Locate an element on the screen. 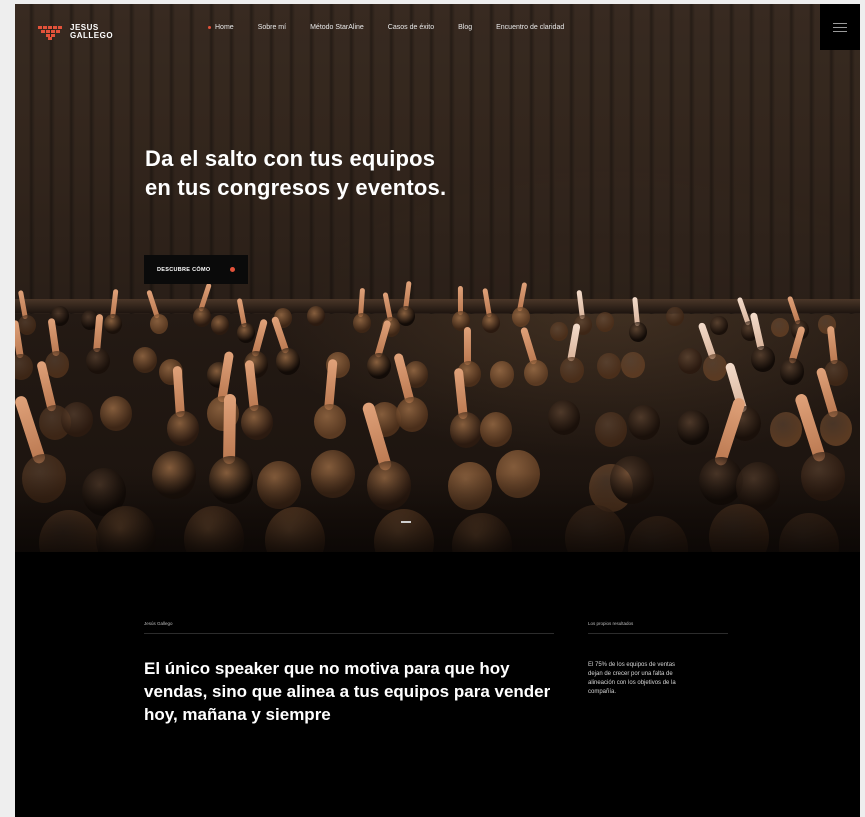  nav-item-casos-de-exito: Casos de éxito is located at coordinates (411, 27).